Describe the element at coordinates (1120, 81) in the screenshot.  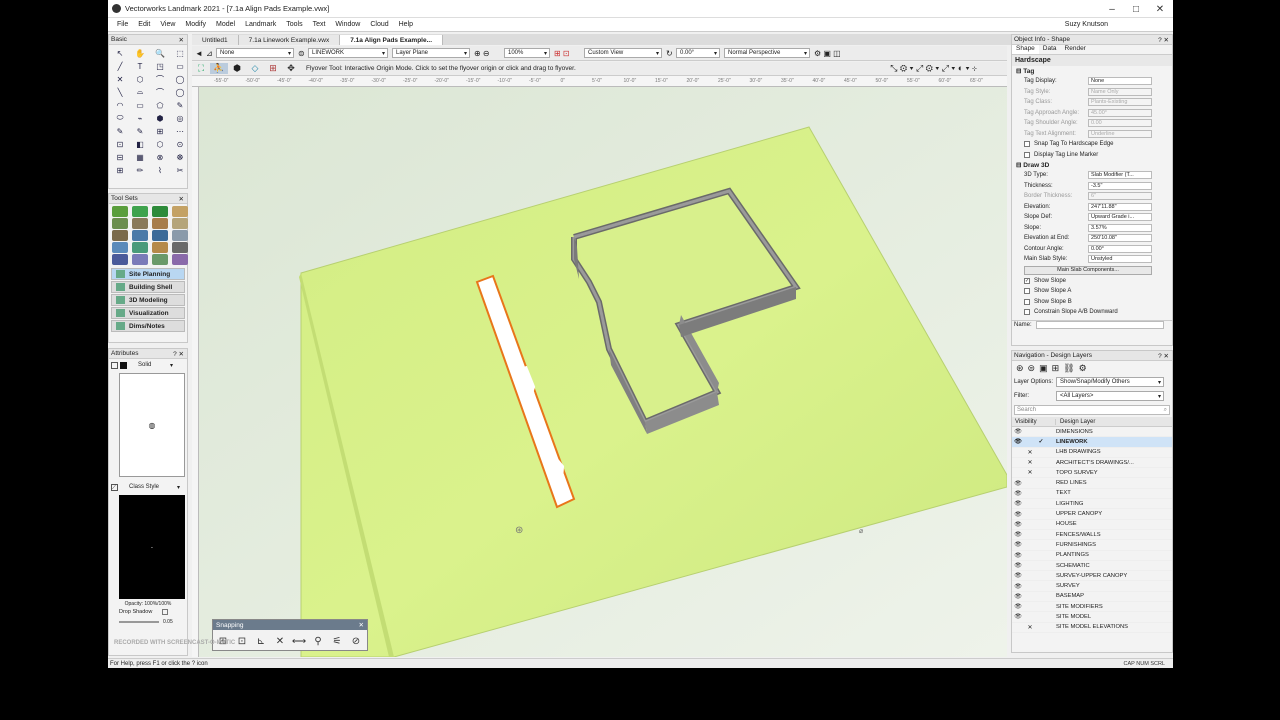
I see `oi-value: None` at that location.